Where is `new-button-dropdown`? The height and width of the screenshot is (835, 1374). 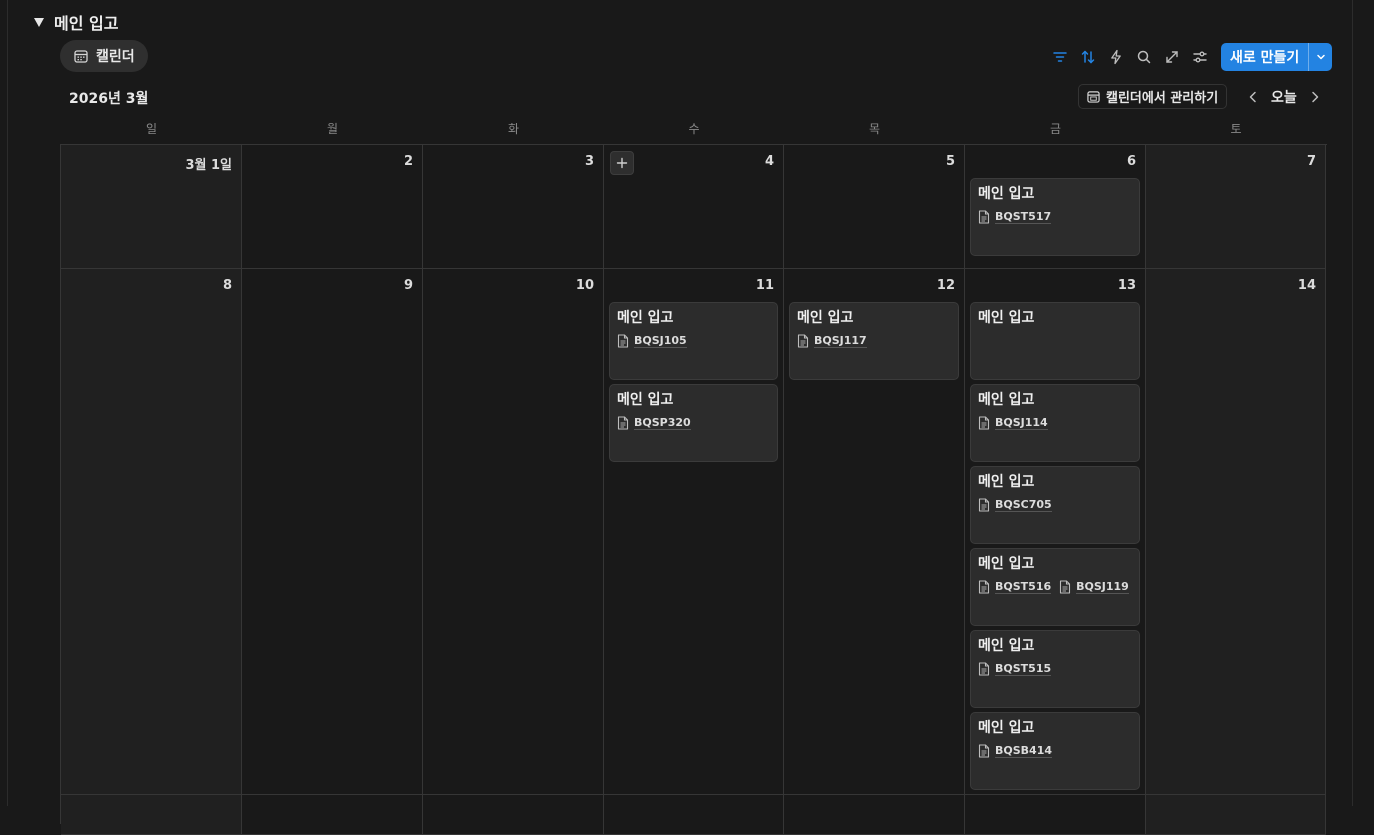
new-button-dropdown is located at coordinates (1320, 57).